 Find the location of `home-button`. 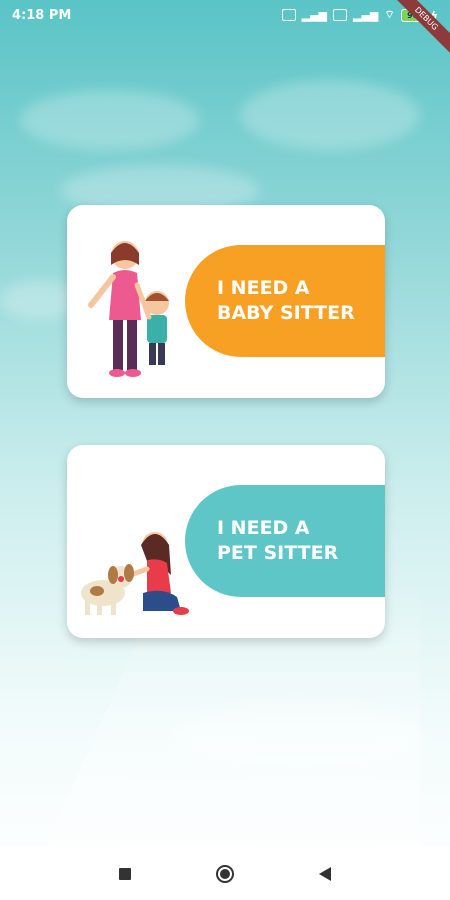

home-button is located at coordinates (225, 874).